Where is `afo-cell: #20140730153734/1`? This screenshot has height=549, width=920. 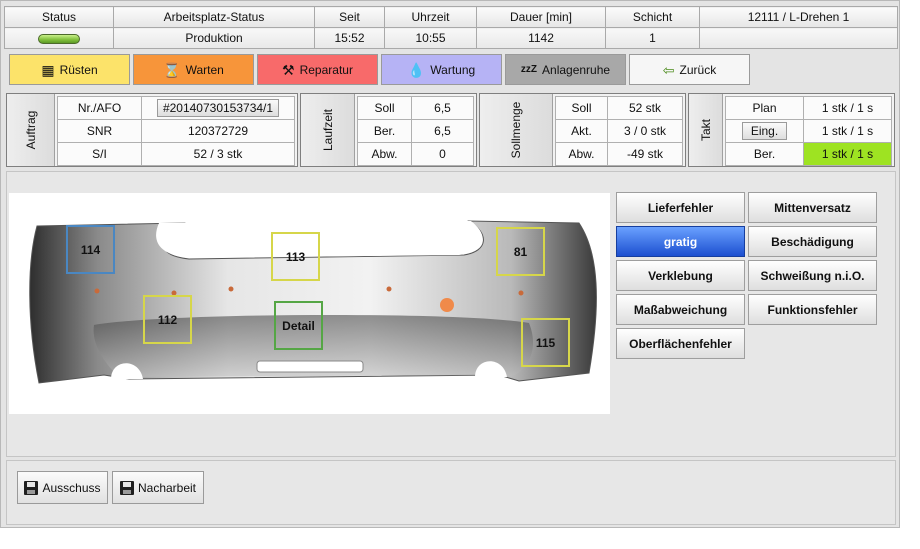 afo-cell: #20140730153734/1 is located at coordinates (218, 108).